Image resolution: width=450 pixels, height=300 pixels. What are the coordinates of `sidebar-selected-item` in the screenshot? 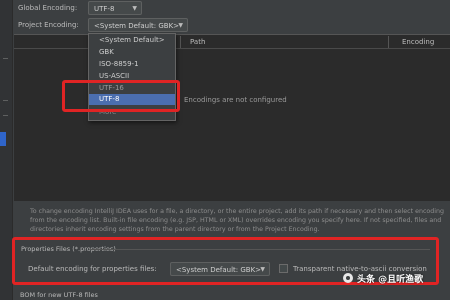 It's located at (3, 139).